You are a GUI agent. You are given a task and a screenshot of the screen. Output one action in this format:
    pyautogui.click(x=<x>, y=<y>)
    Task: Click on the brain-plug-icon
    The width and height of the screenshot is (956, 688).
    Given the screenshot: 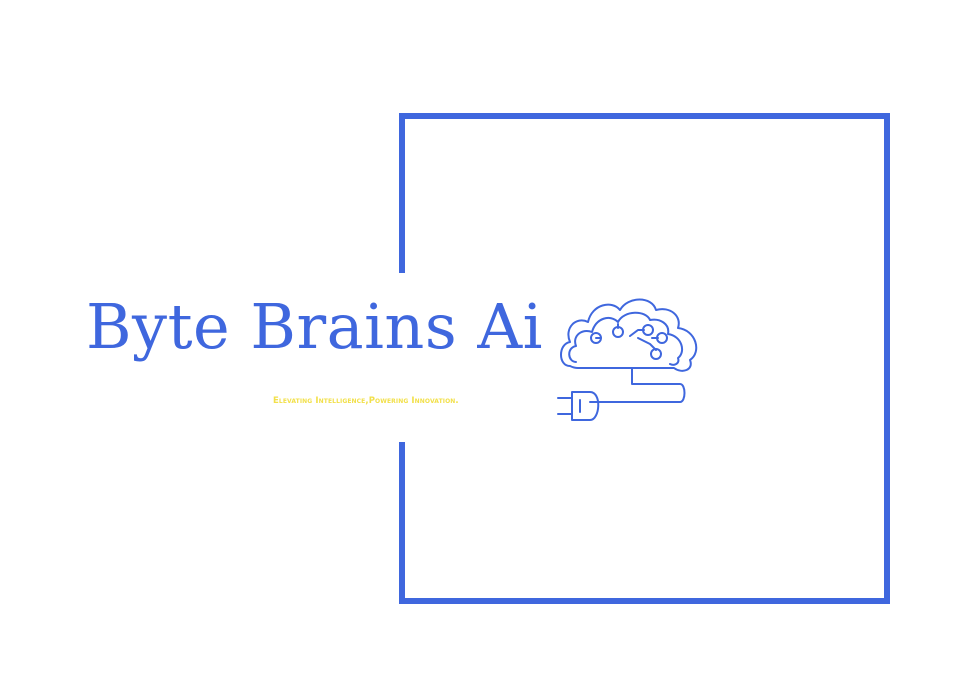 What is the action you would take?
    pyautogui.click(x=627, y=359)
    